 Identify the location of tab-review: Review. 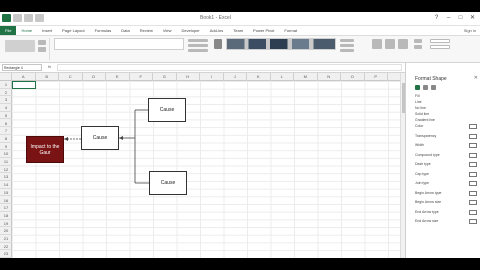
(146, 30).